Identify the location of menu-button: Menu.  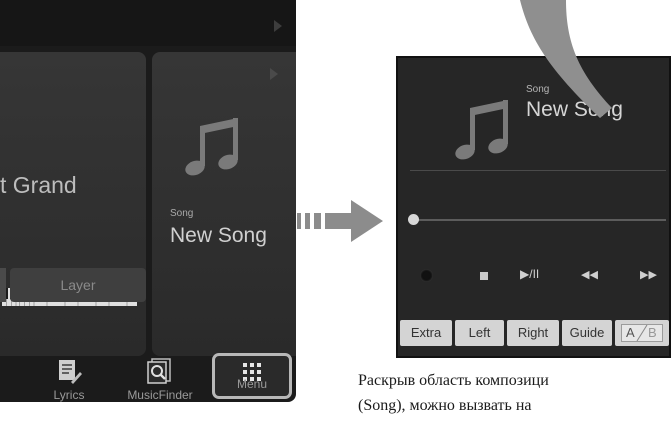
(252, 376).